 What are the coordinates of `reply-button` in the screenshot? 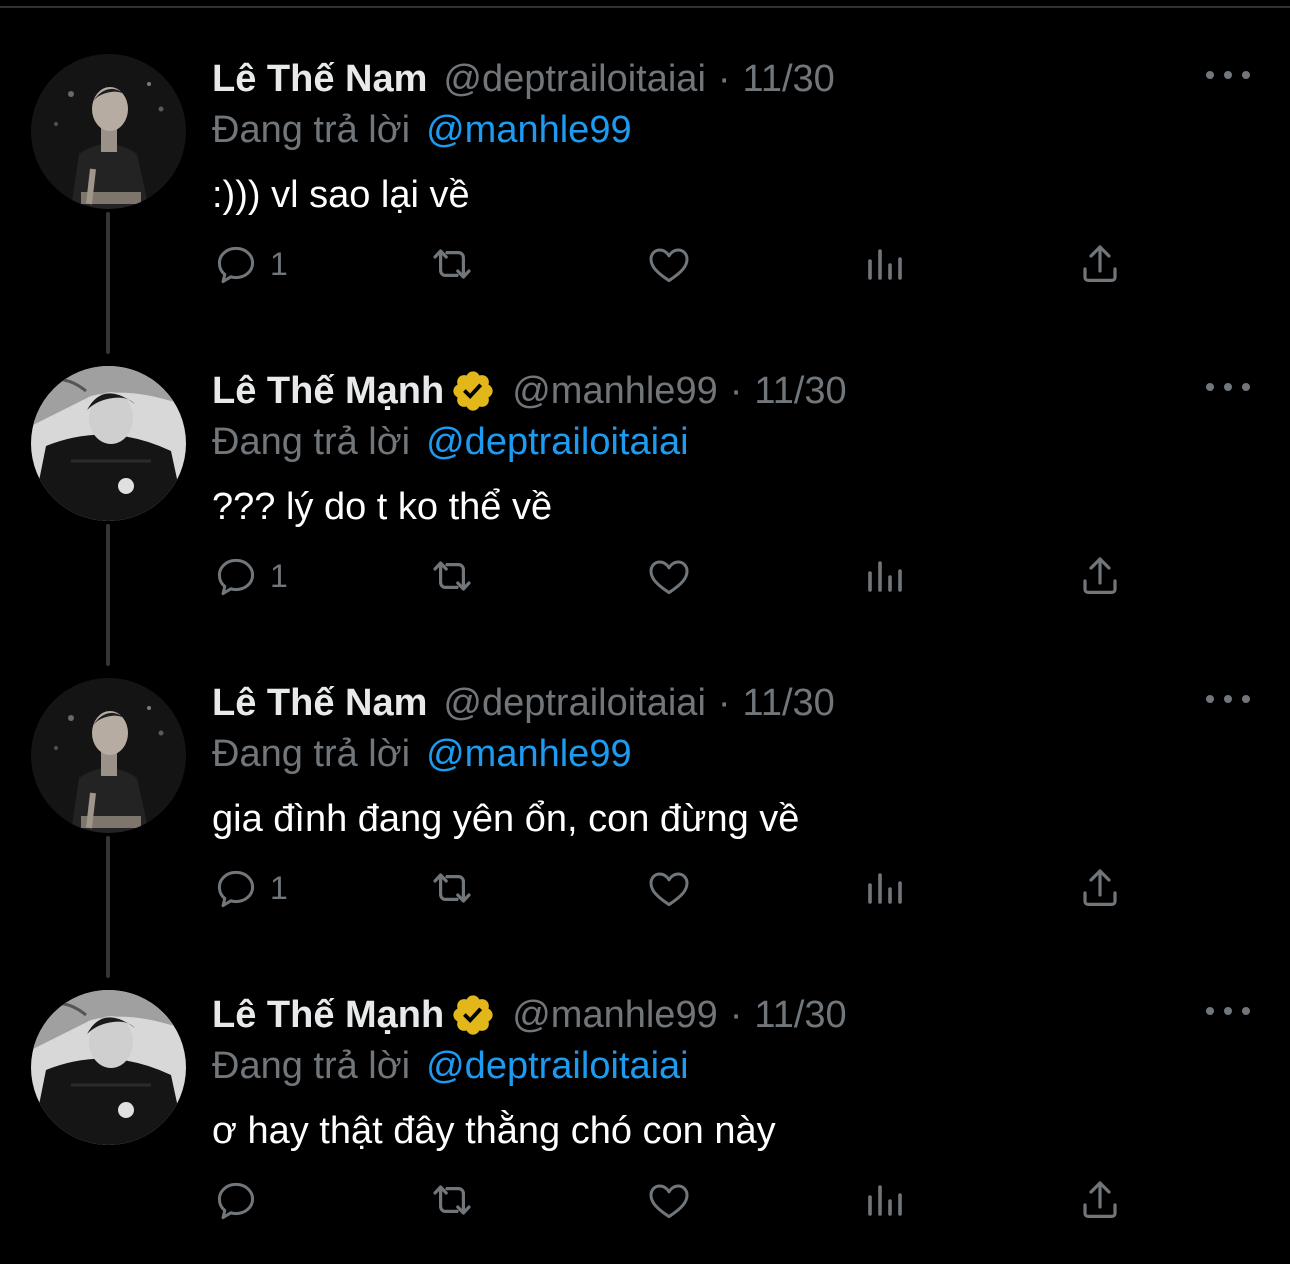 It's located at (241, 1200).